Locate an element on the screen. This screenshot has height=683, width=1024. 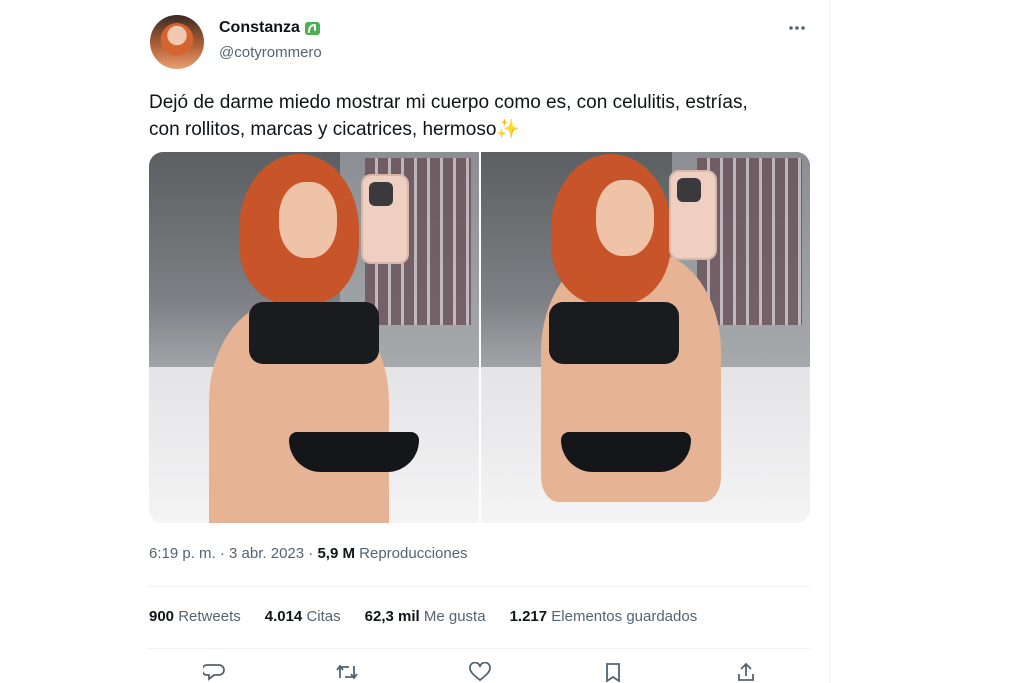
more-horizontal-icon is located at coordinates (797, 27).